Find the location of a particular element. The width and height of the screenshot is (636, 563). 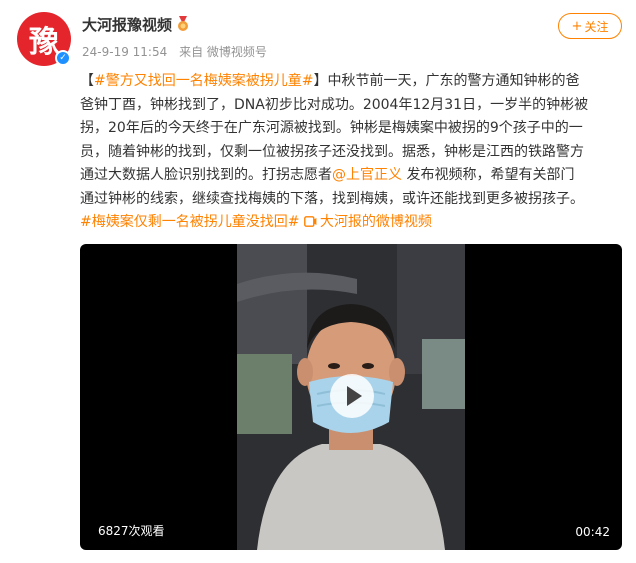

plus-icon: + is located at coordinates (577, 26).